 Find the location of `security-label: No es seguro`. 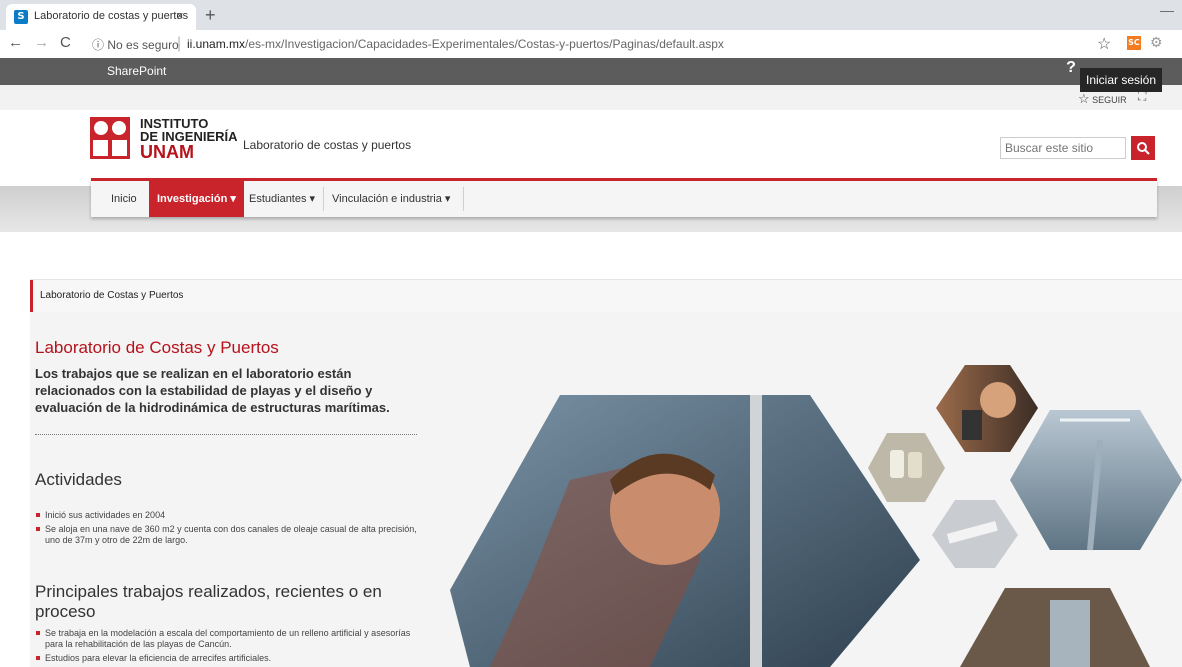

security-label: No es seguro is located at coordinates (143, 45).